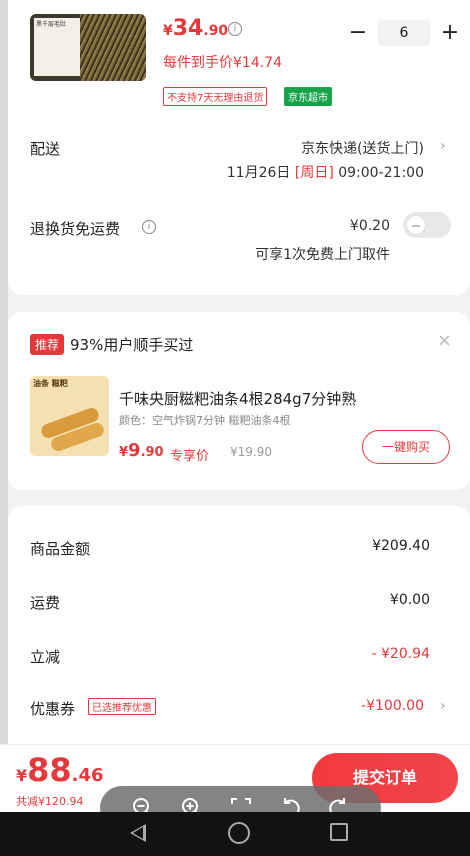  Describe the element at coordinates (215, 96) in the screenshot. I see `no-return-badge: 不支持7天无理由退货` at that location.